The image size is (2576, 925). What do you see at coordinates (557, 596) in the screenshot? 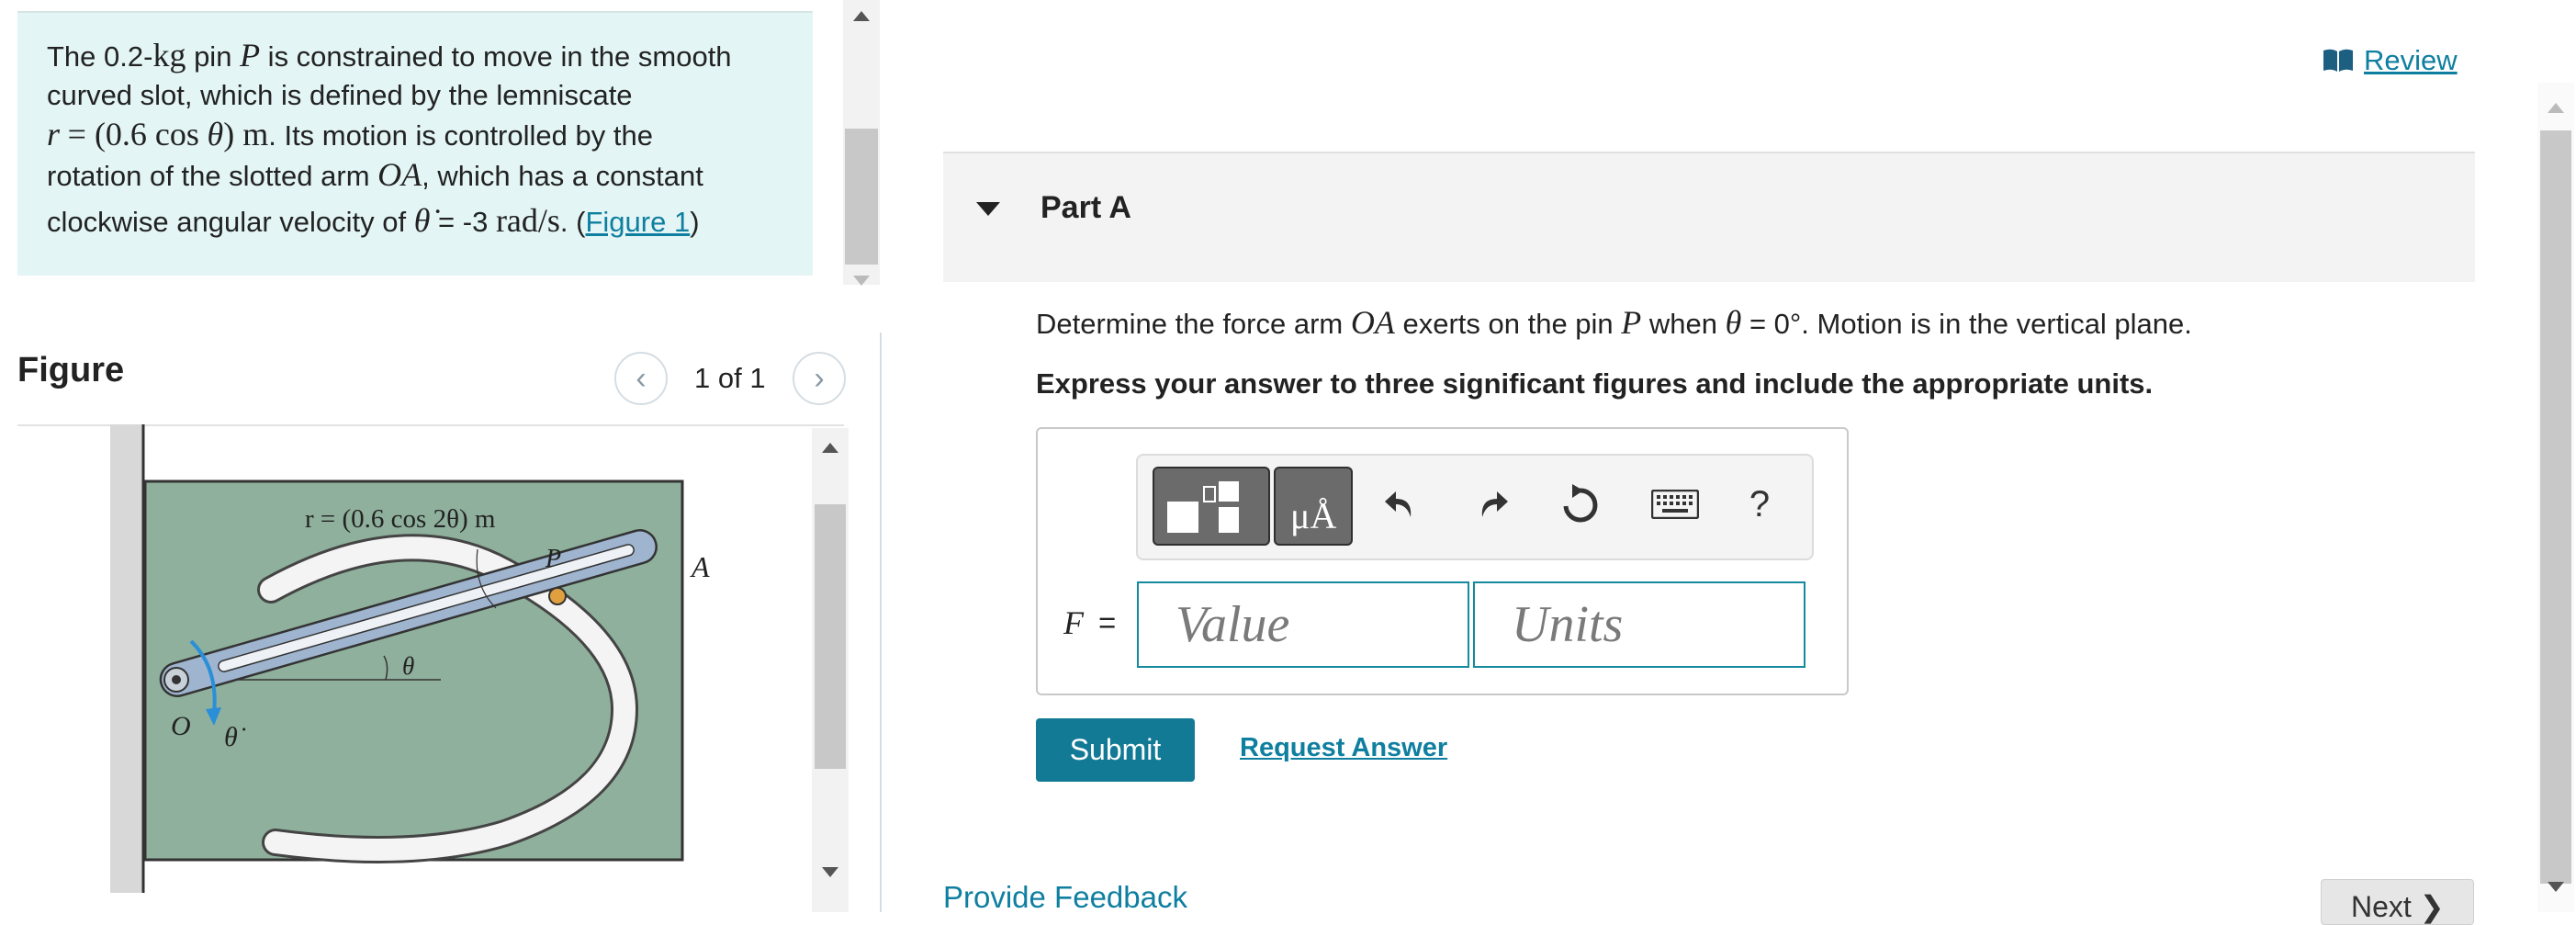
I see `pin-p` at bounding box center [557, 596].